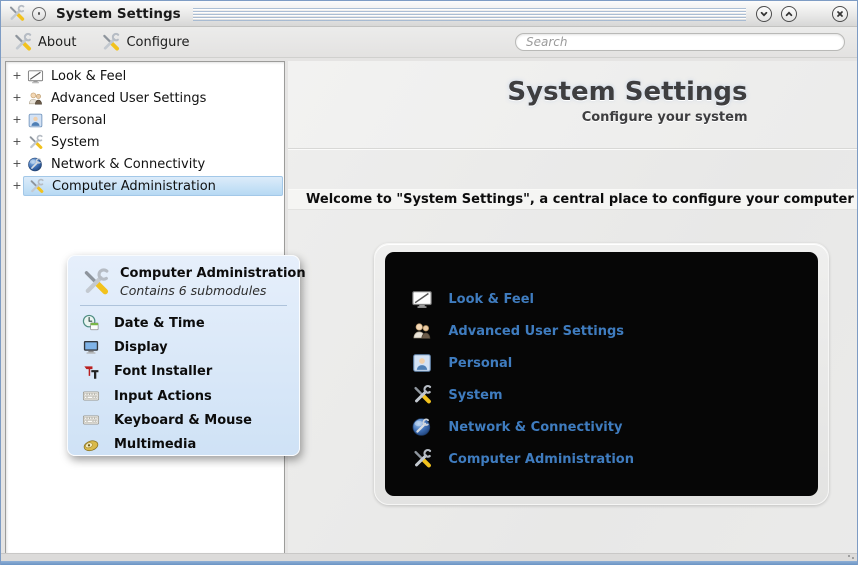 The image size is (858, 565). Describe the element at coordinates (535, 427) in the screenshot. I see `overview-item-label: Network & Connectivity` at that location.